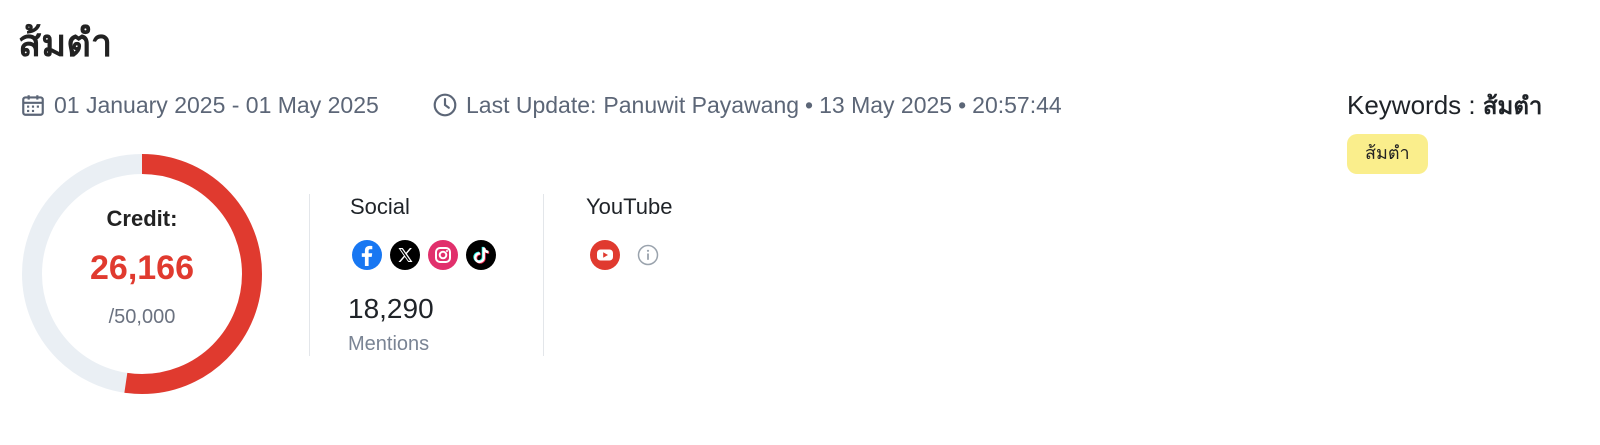  Describe the element at coordinates (445, 105) in the screenshot. I see `clock-icon` at that location.